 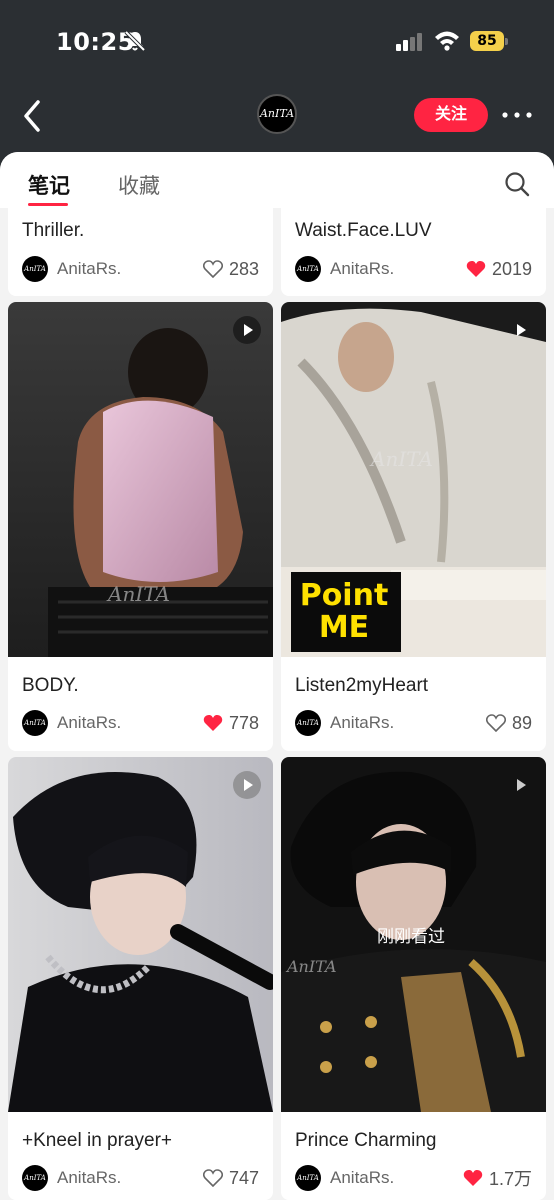 What do you see at coordinates (517, 184) in the screenshot?
I see `search-icon` at bounding box center [517, 184].